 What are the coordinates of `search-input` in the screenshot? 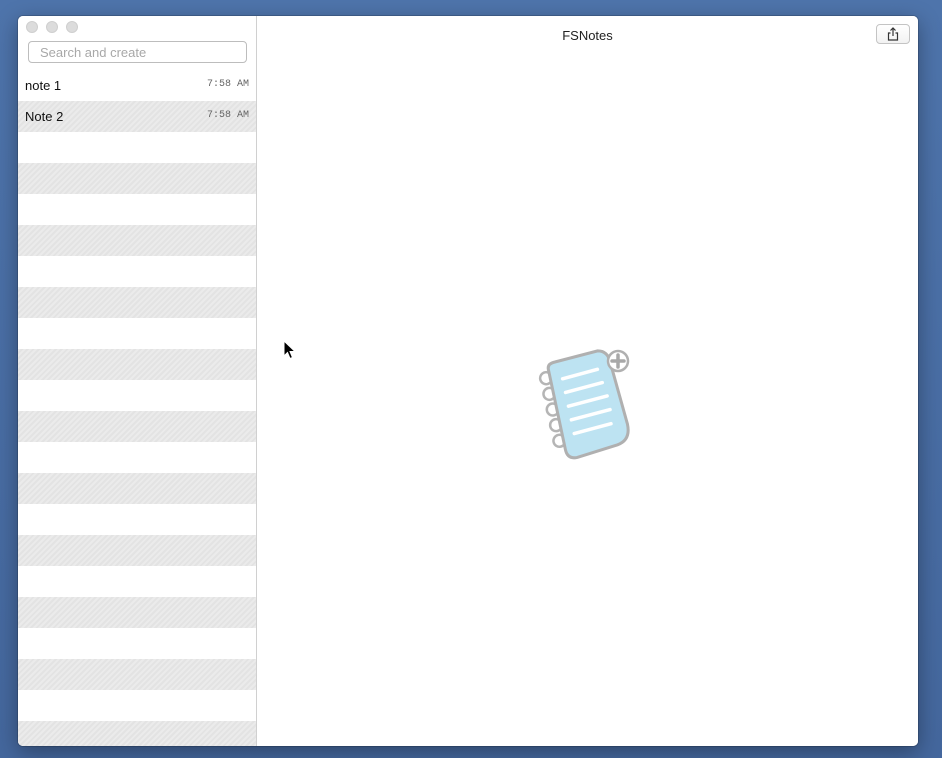 It's located at (137, 52).